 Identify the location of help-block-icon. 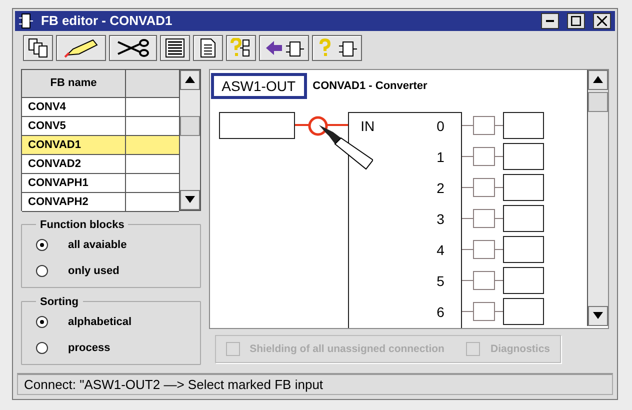
(337, 48).